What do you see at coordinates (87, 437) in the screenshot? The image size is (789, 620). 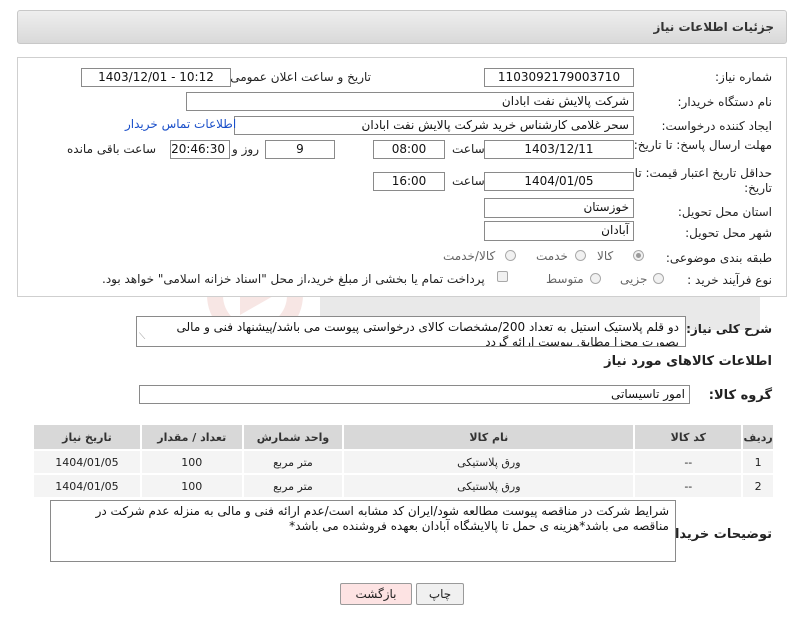 I see `col-header-date: تاریخ نیاز` at bounding box center [87, 437].